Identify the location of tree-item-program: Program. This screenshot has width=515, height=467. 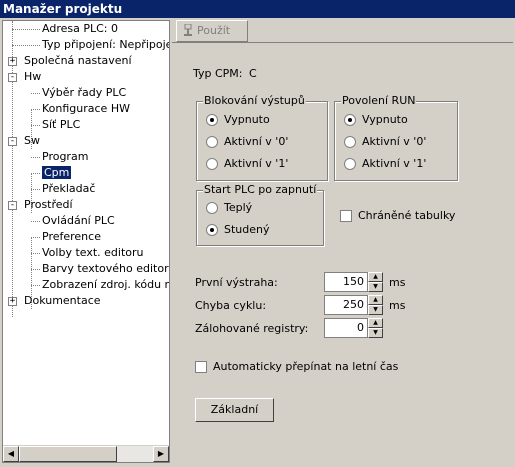
(65, 157).